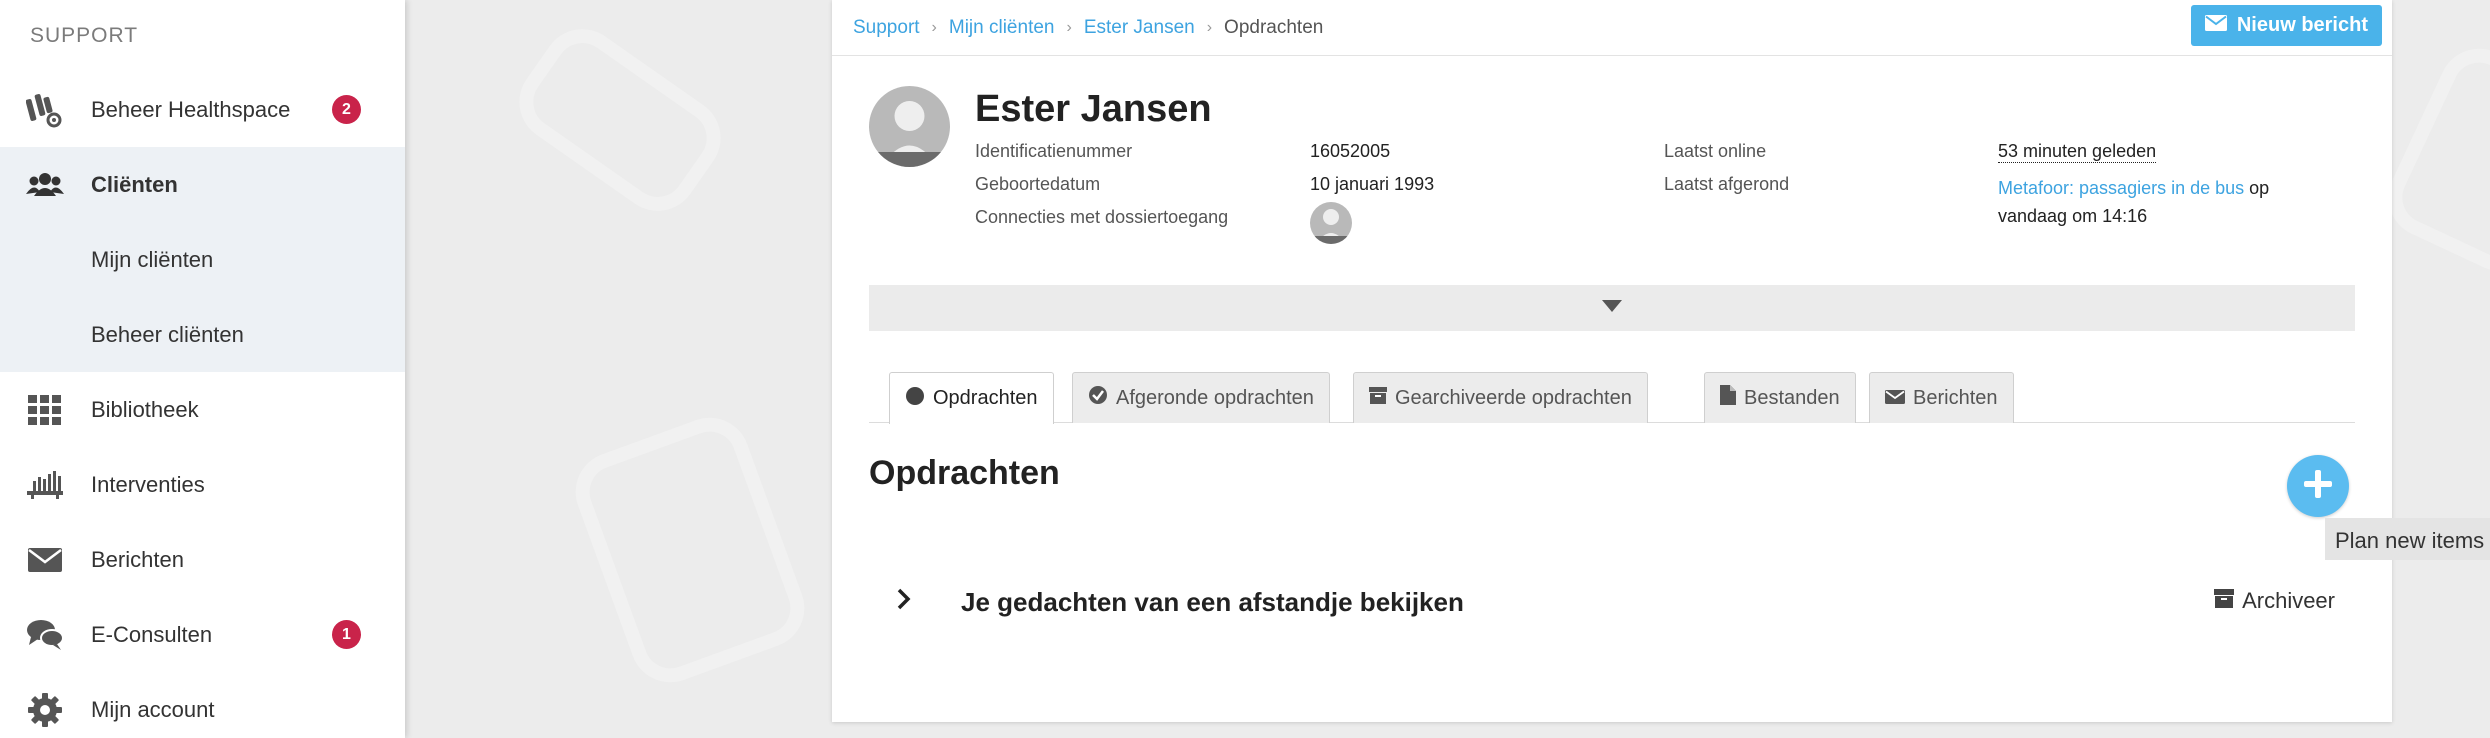 The image size is (2490, 738). What do you see at coordinates (1038, 184) in the screenshot?
I see `dob-label: Geboortedatum` at bounding box center [1038, 184].